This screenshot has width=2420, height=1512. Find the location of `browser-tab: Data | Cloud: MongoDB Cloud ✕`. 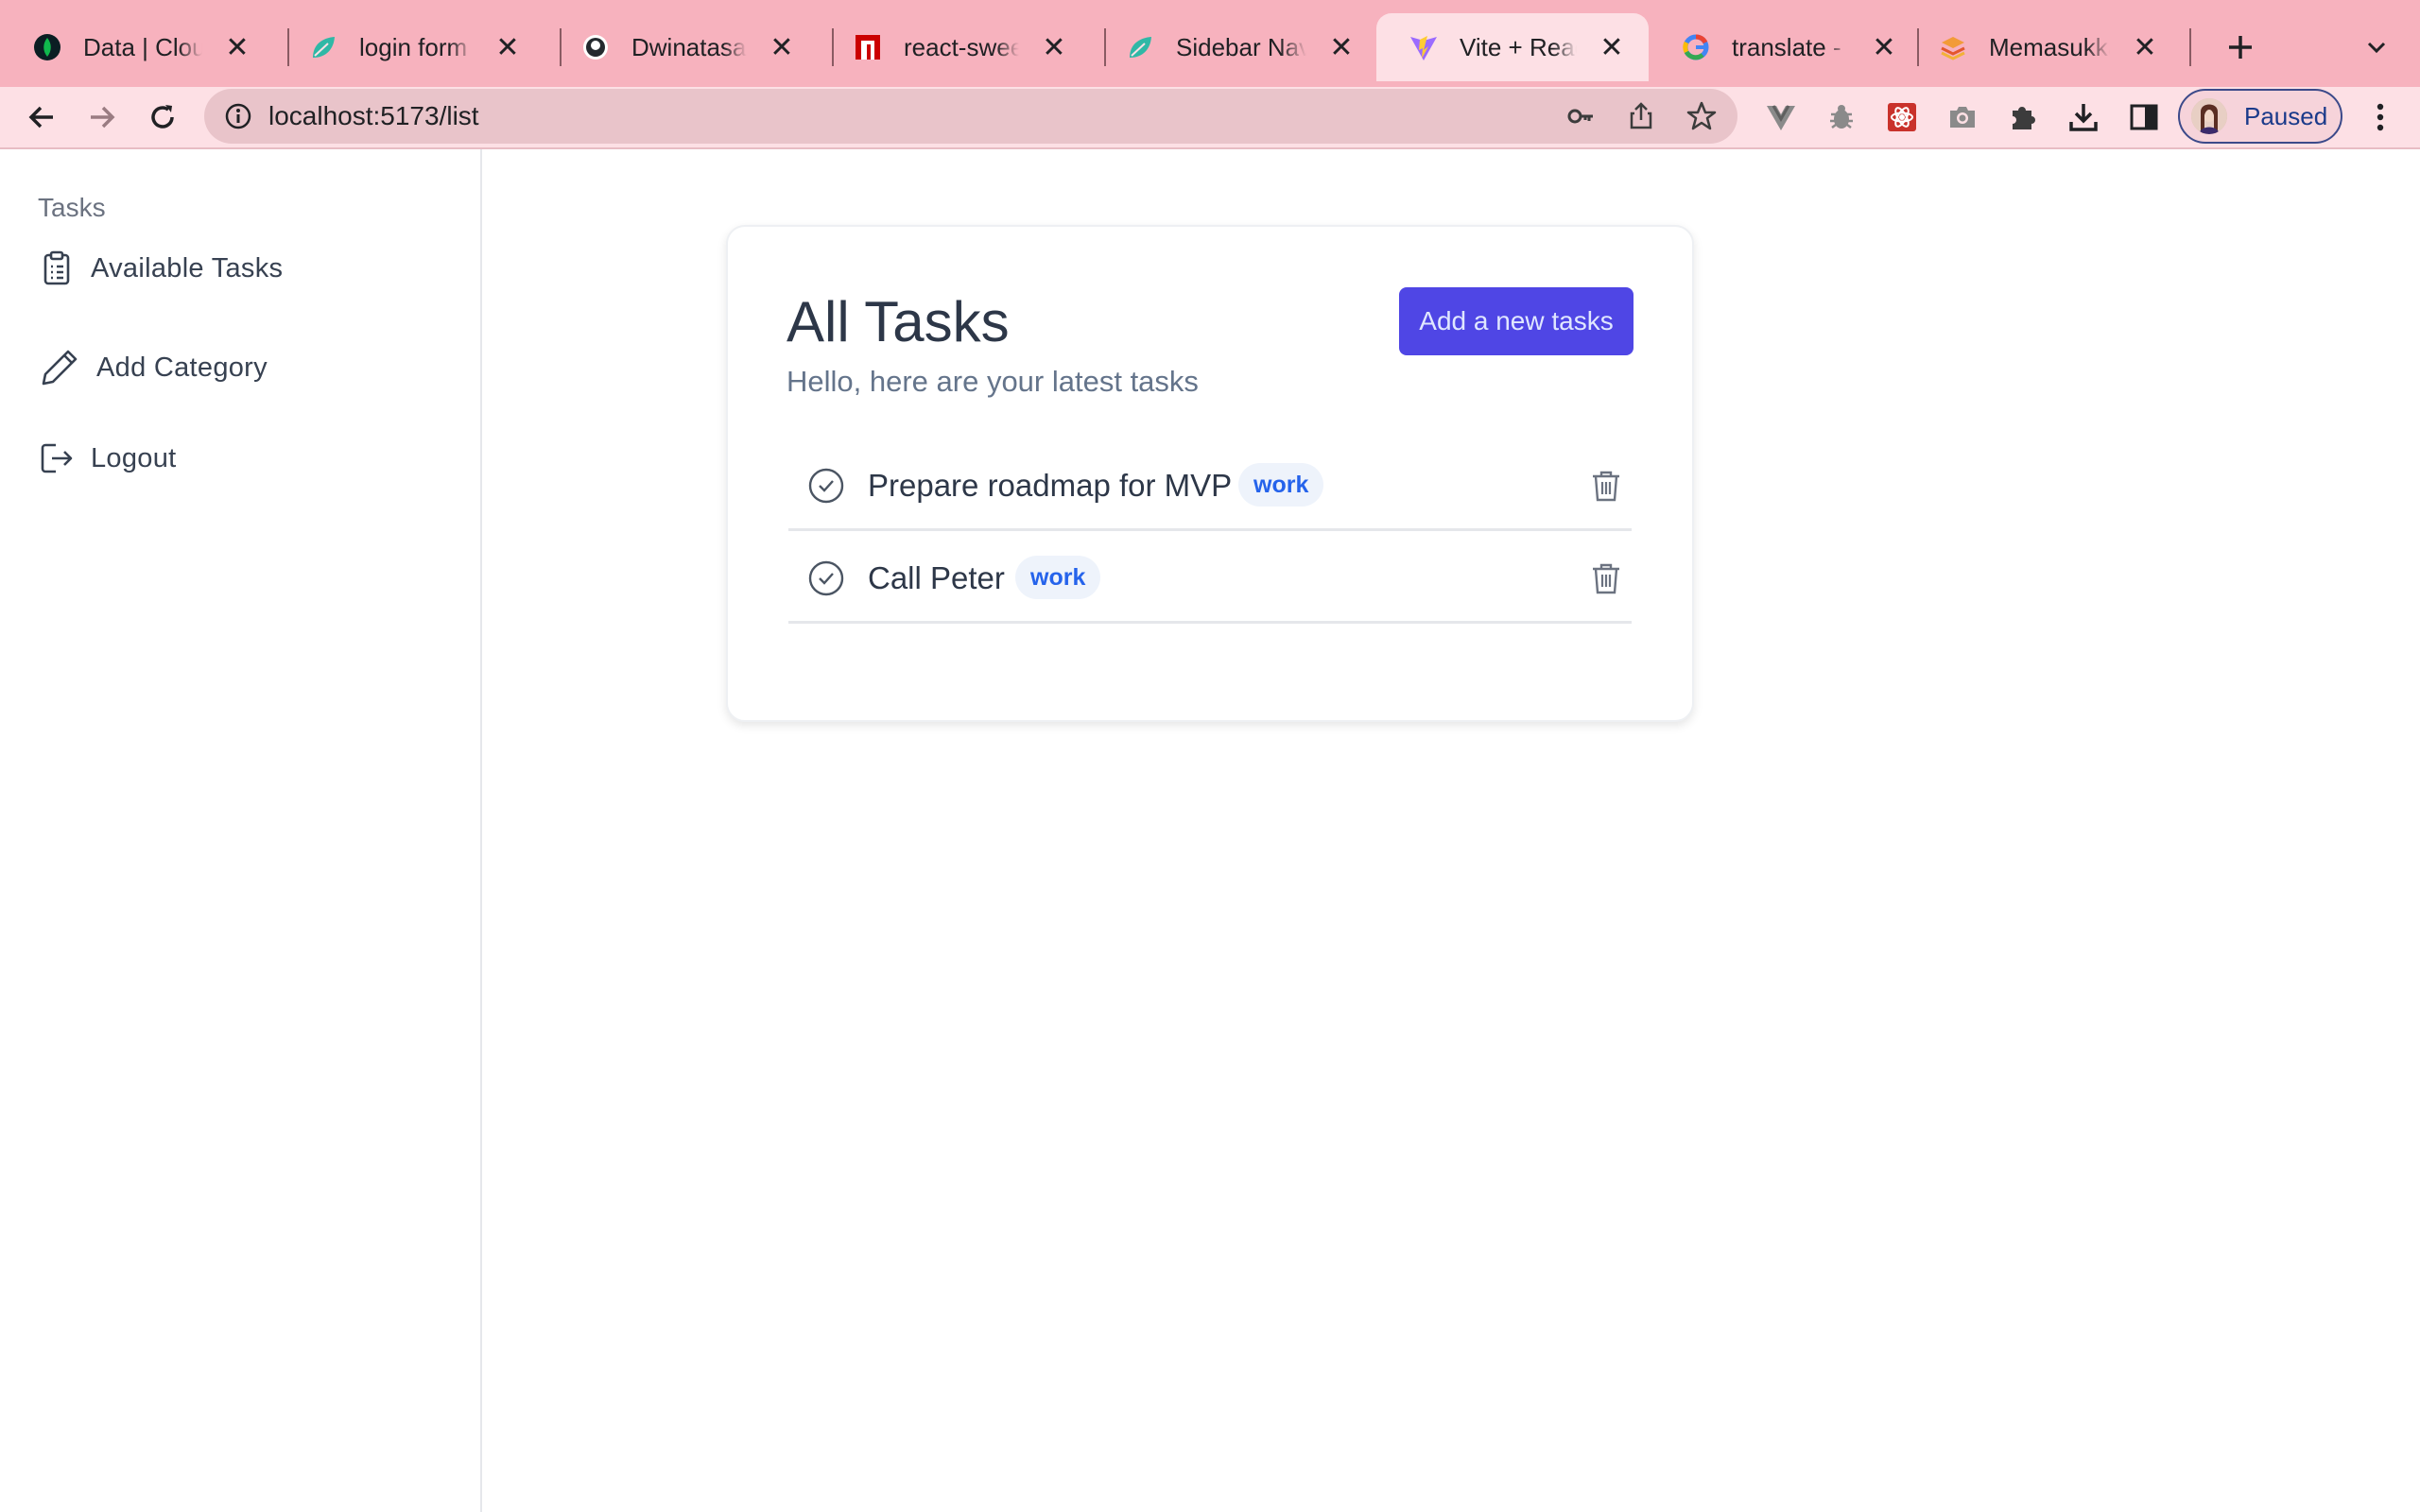

browser-tab: Data | Cloud: MongoDB Cloud ✕ is located at coordinates (137, 47).